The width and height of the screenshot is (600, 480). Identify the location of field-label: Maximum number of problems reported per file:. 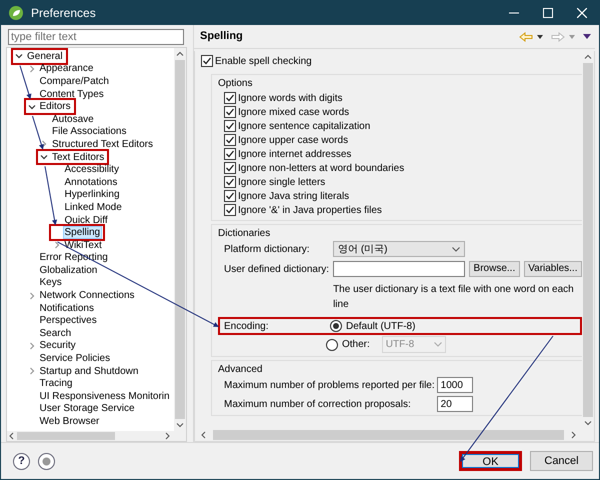
(329, 385).